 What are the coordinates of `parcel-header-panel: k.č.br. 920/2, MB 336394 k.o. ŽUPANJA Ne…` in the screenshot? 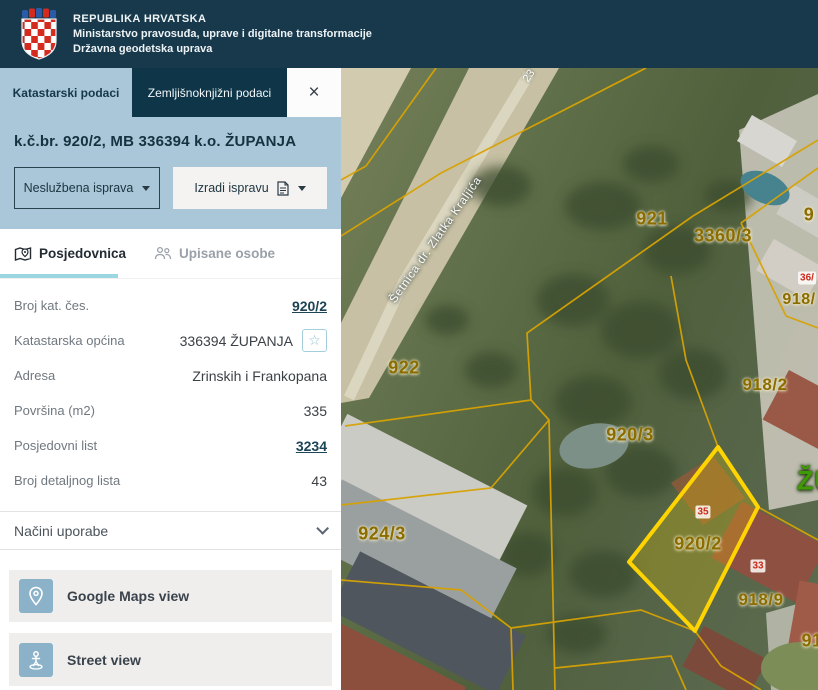 It's located at (170, 173).